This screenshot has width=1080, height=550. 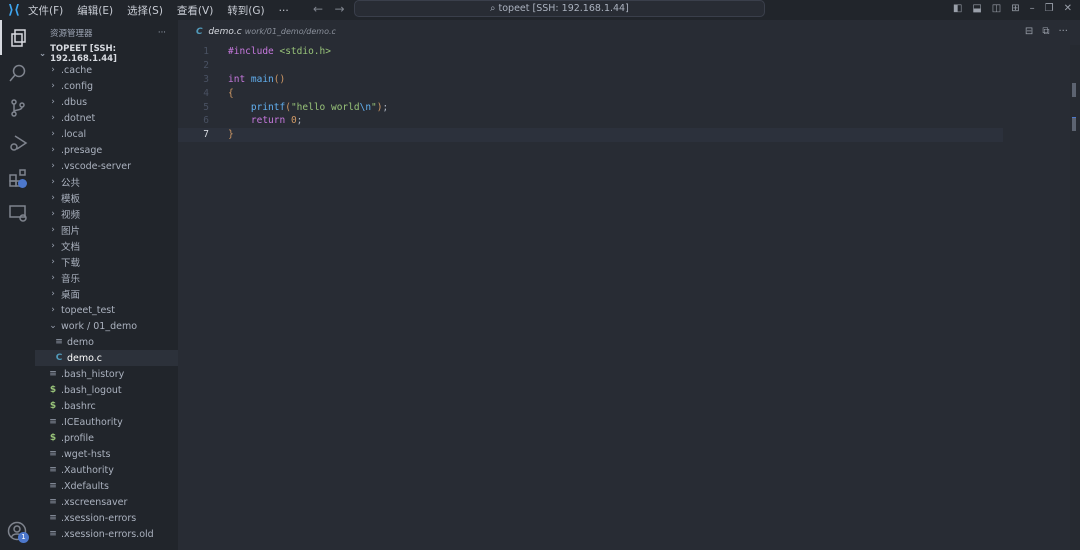 I want to click on tree-file: ≡ demo, so click(x=106, y=342).